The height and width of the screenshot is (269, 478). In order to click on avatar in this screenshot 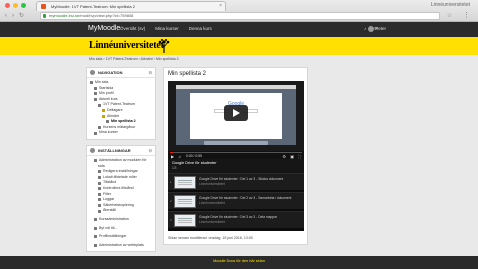, I will do `click(370, 29)`.